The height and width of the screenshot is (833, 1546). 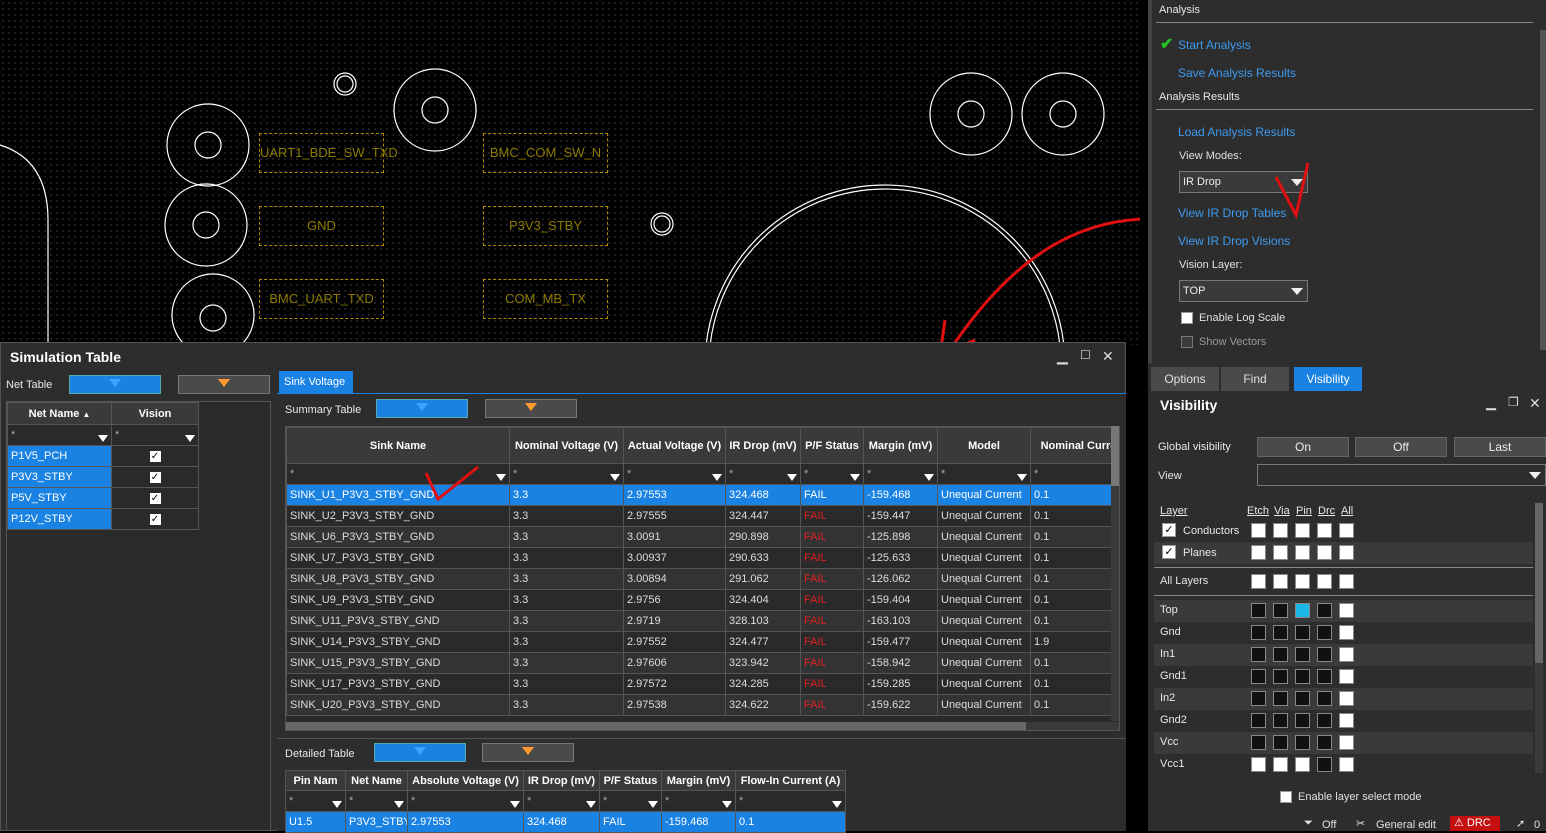 What do you see at coordinates (315, 780) in the screenshot?
I see `detail-col-header: Pin Nam` at bounding box center [315, 780].